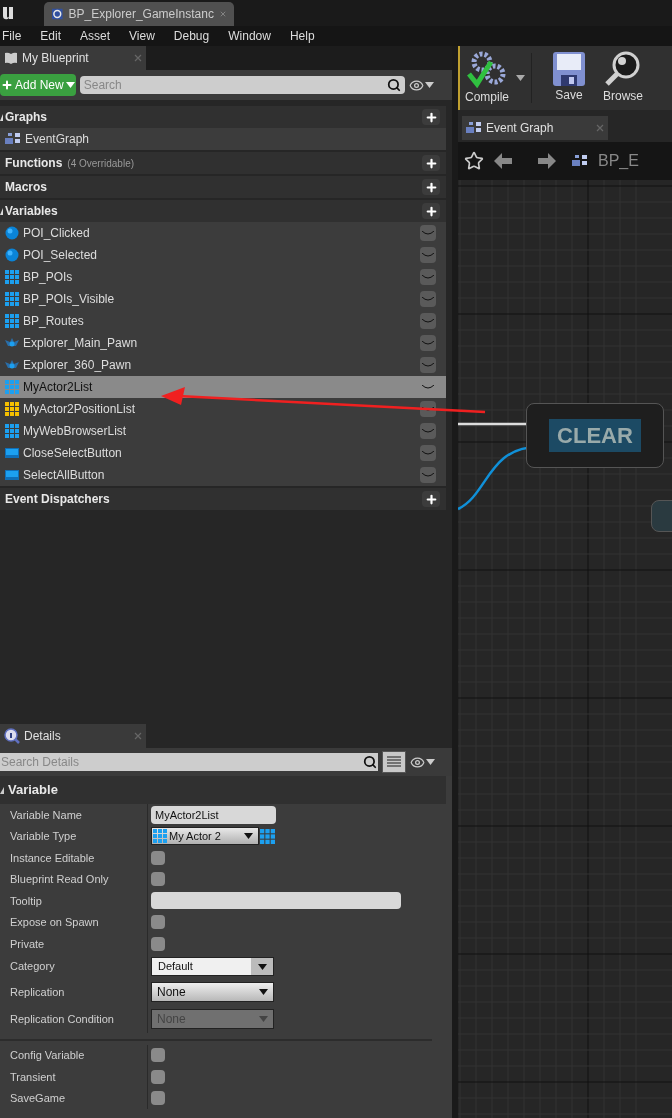 This screenshot has width=672, height=1118. I want to click on search-icon, so click(370, 762).